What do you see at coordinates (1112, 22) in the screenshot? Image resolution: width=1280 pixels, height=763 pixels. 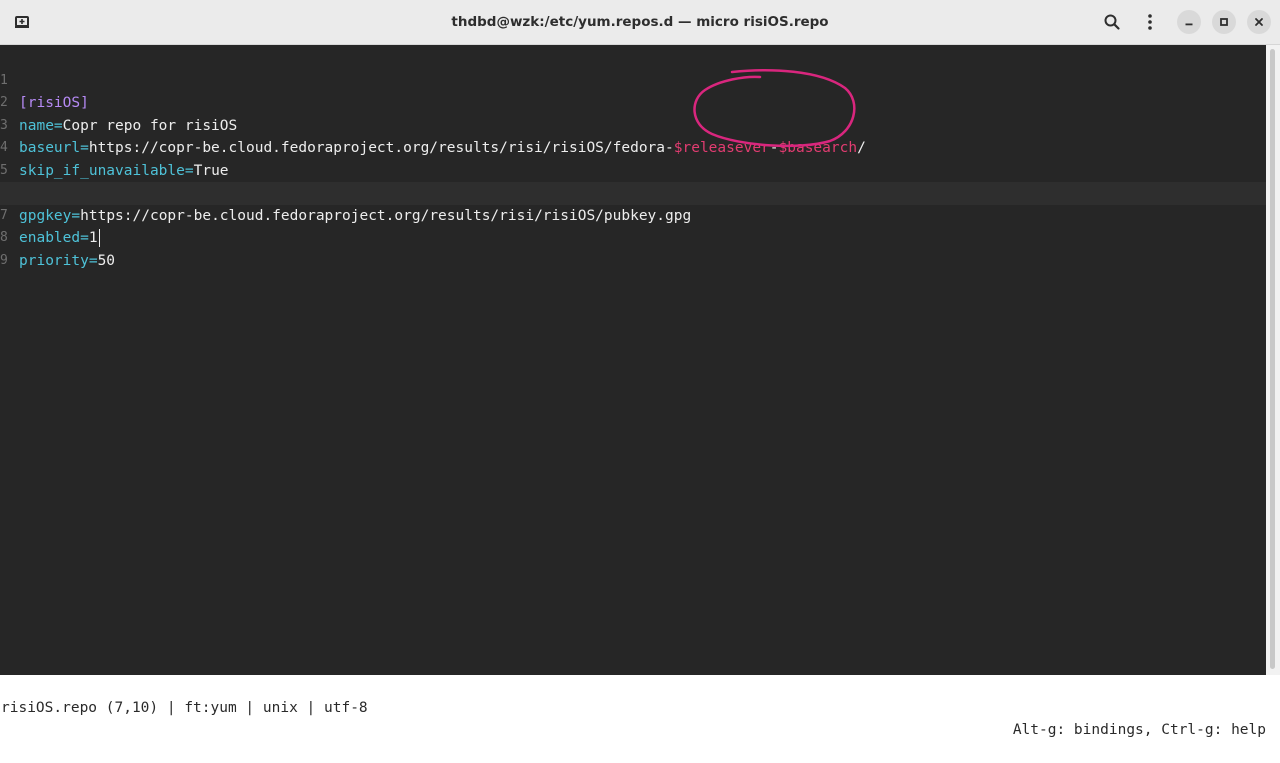 I see `search-icon` at bounding box center [1112, 22].